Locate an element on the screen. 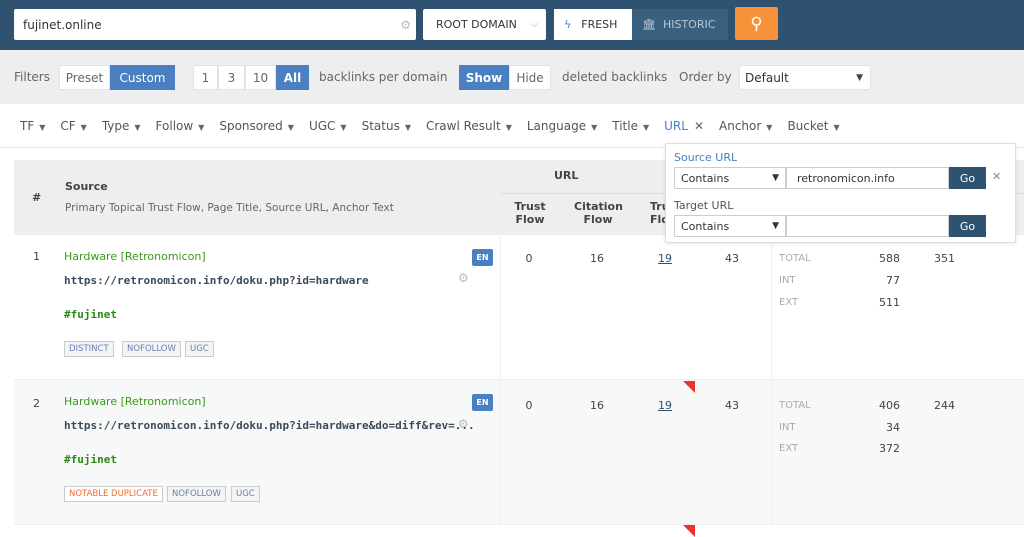 The height and width of the screenshot is (537, 1024). fresh-button: ϟ FRESH is located at coordinates (593, 24).